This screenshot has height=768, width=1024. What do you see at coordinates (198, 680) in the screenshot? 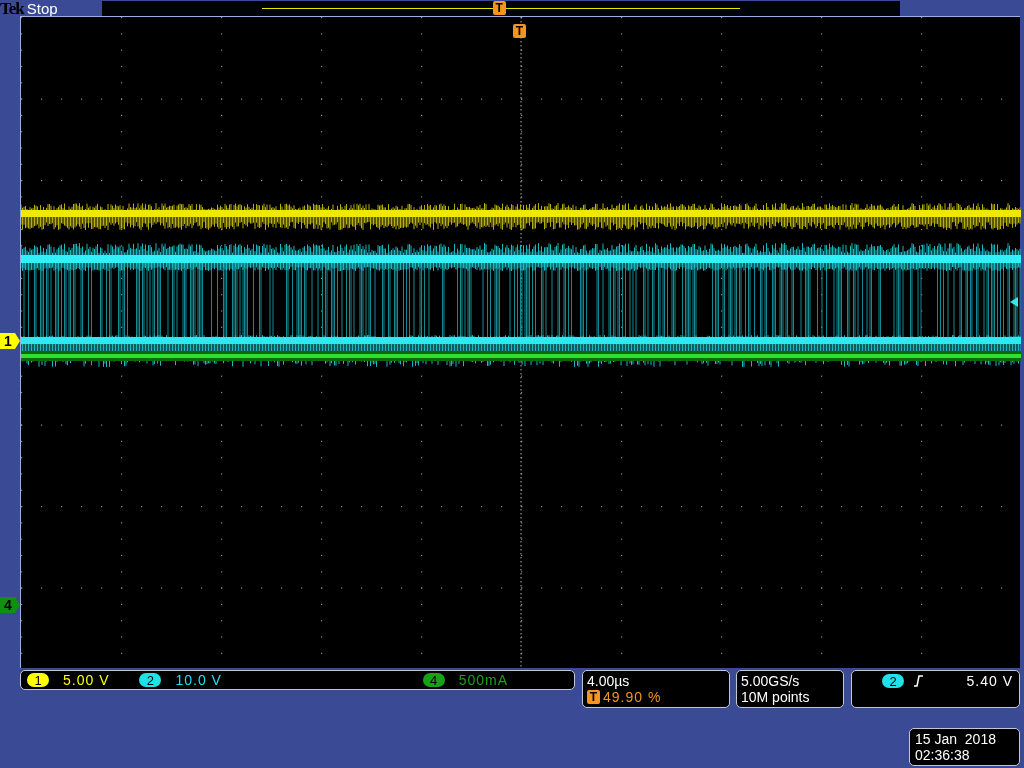
I see `channel-scale: 10.0 V` at bounding box center [198, 680].